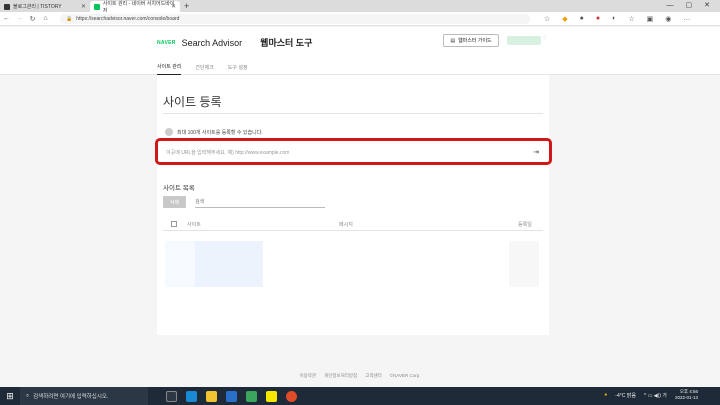 This screenshot has width=720, height=405. I want to click on divider, so click(353, 113).